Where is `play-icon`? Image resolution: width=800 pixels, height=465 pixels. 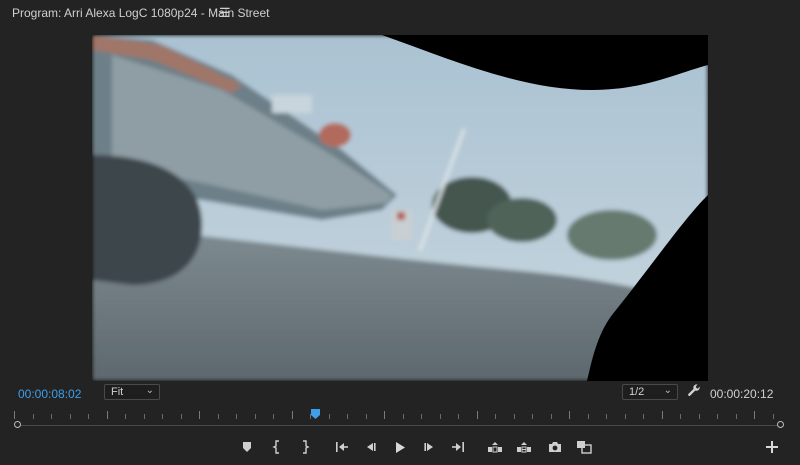 play-icon is located at coordinates (400, 447).